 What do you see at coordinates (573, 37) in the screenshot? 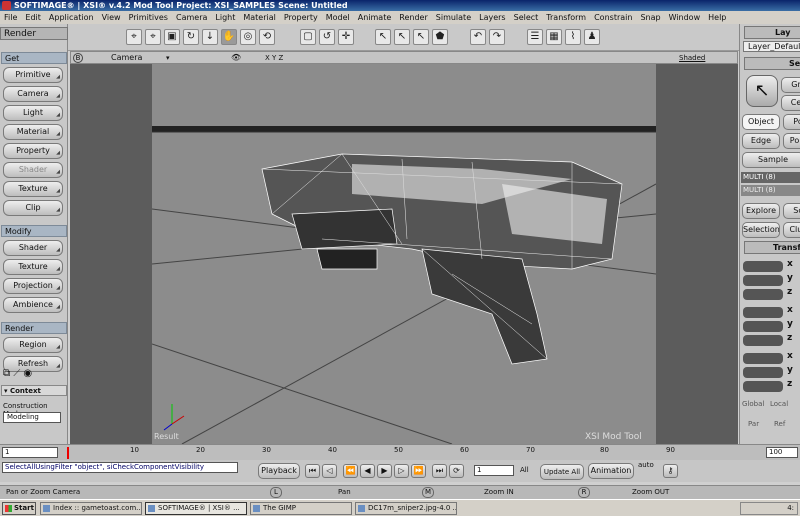
I see `fcurve-icon: ⌇` at bounding box center [573, 37].